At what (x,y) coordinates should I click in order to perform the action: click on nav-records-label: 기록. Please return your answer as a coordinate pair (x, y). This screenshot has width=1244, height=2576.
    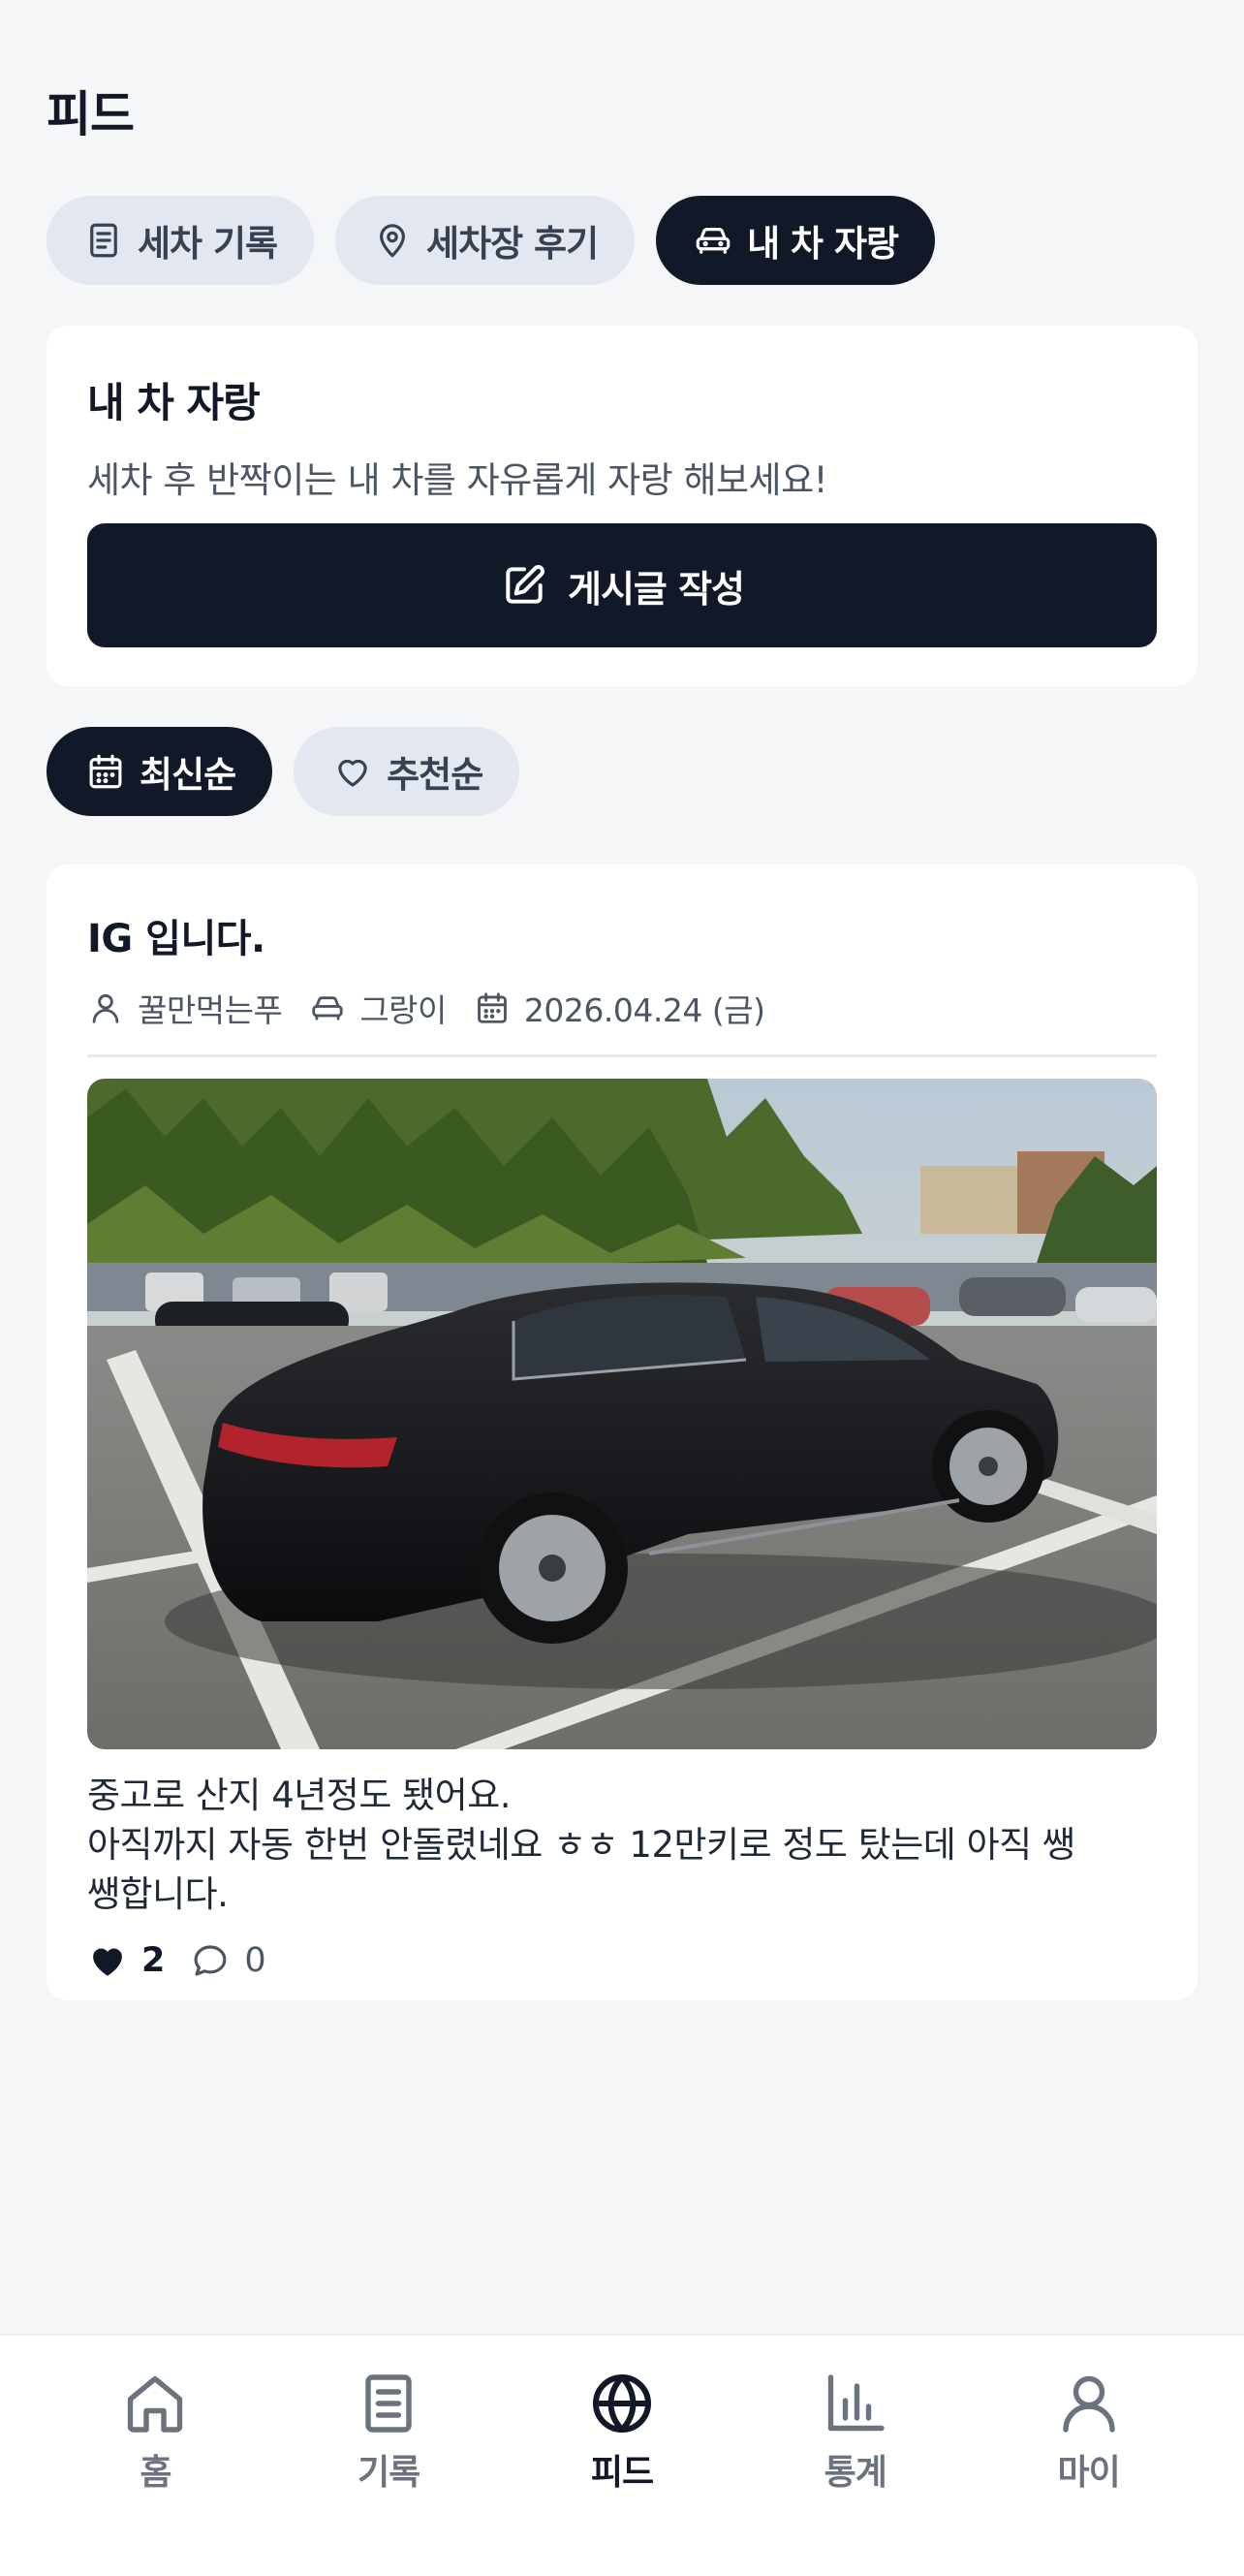
    Looking at the image, I should click on (389, 2473).